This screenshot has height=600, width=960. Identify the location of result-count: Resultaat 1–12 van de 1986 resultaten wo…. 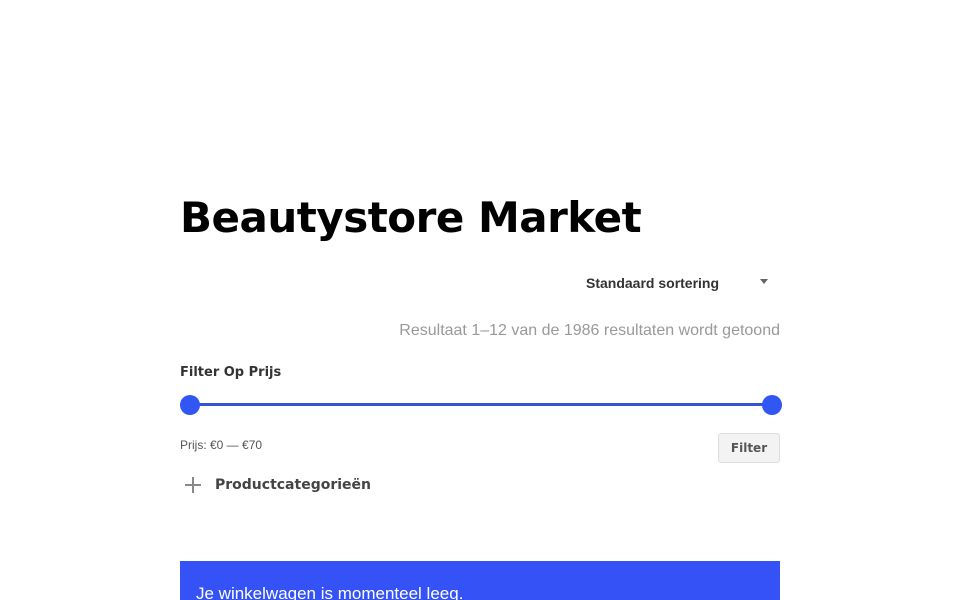
(589, 330).